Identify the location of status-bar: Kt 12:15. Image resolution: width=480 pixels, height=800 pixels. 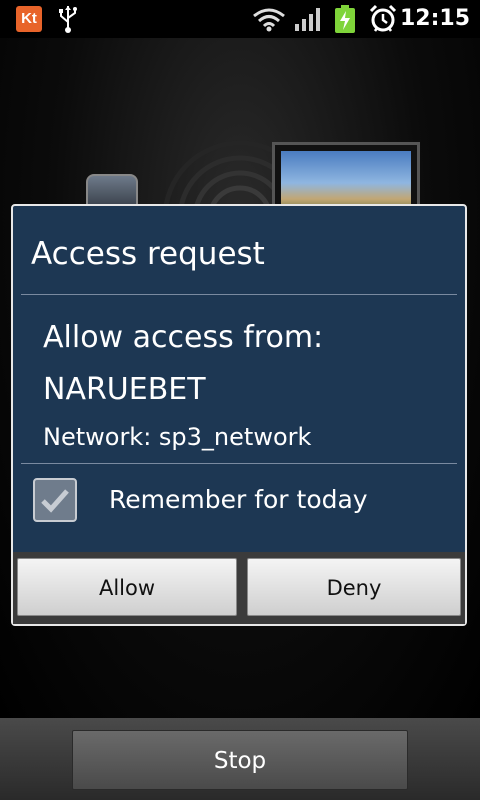
(240, 19).